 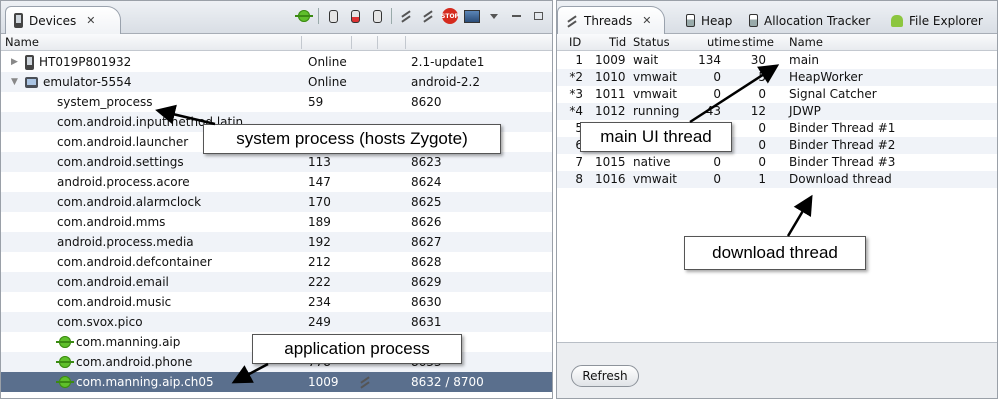 I want to click on toolbar-separator, so click(x=318, y=16).